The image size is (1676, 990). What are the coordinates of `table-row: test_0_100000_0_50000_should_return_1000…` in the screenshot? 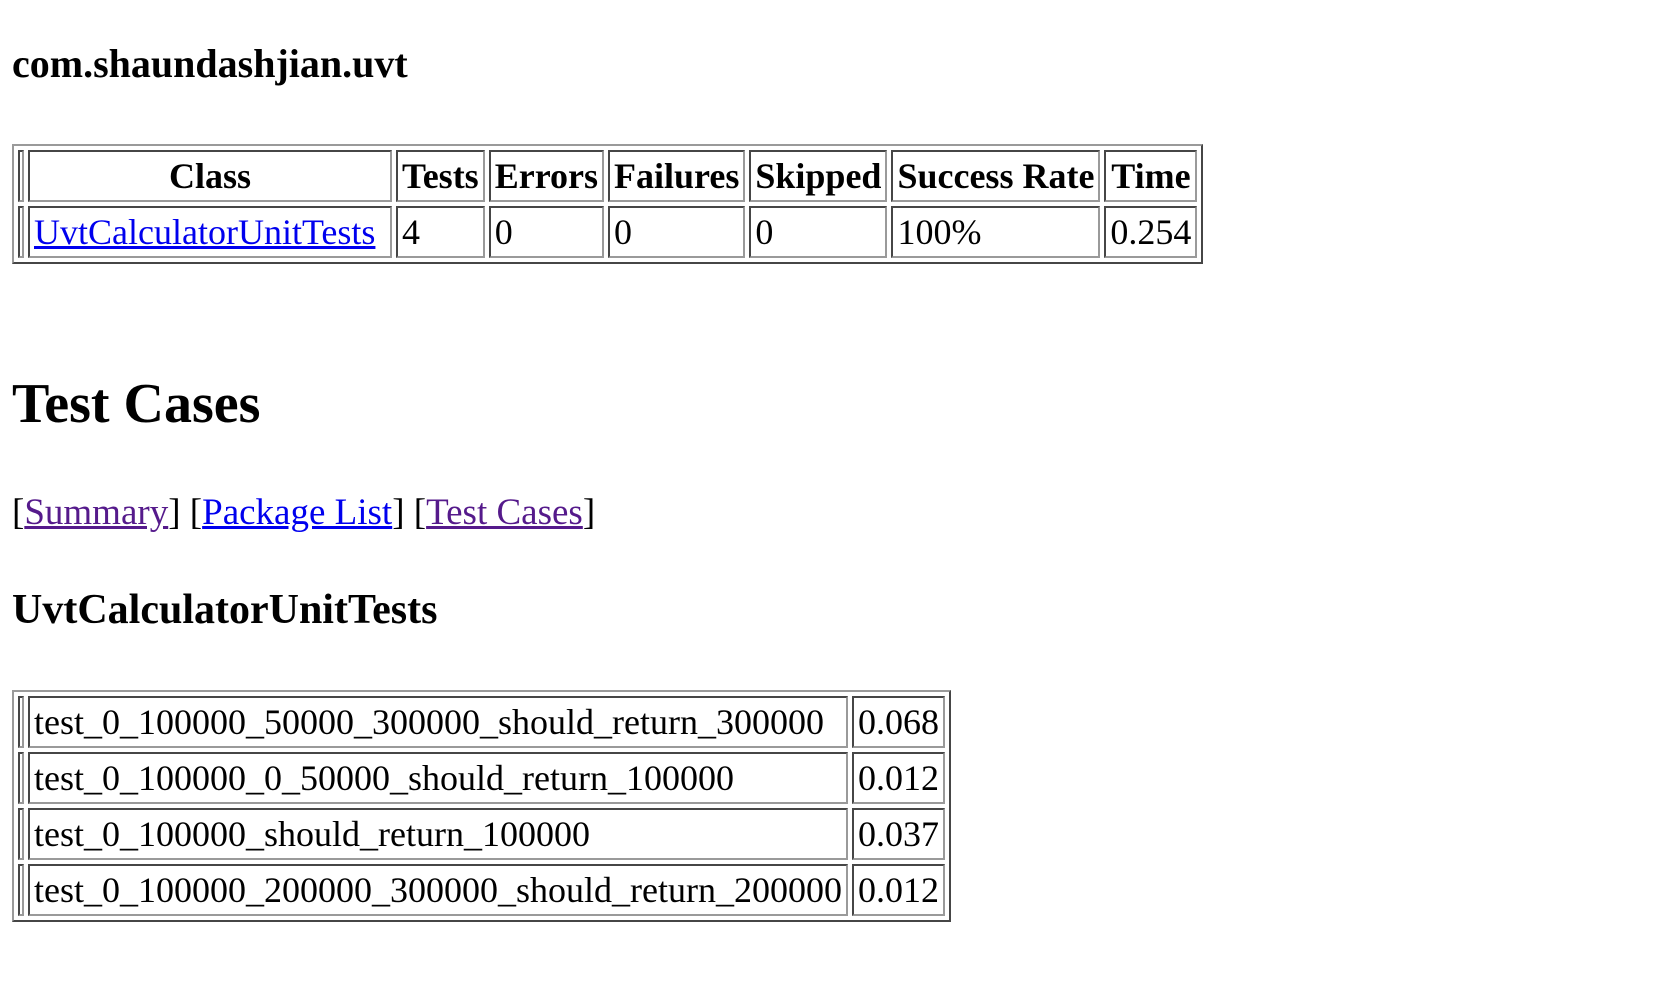 It's located at (481, 778).